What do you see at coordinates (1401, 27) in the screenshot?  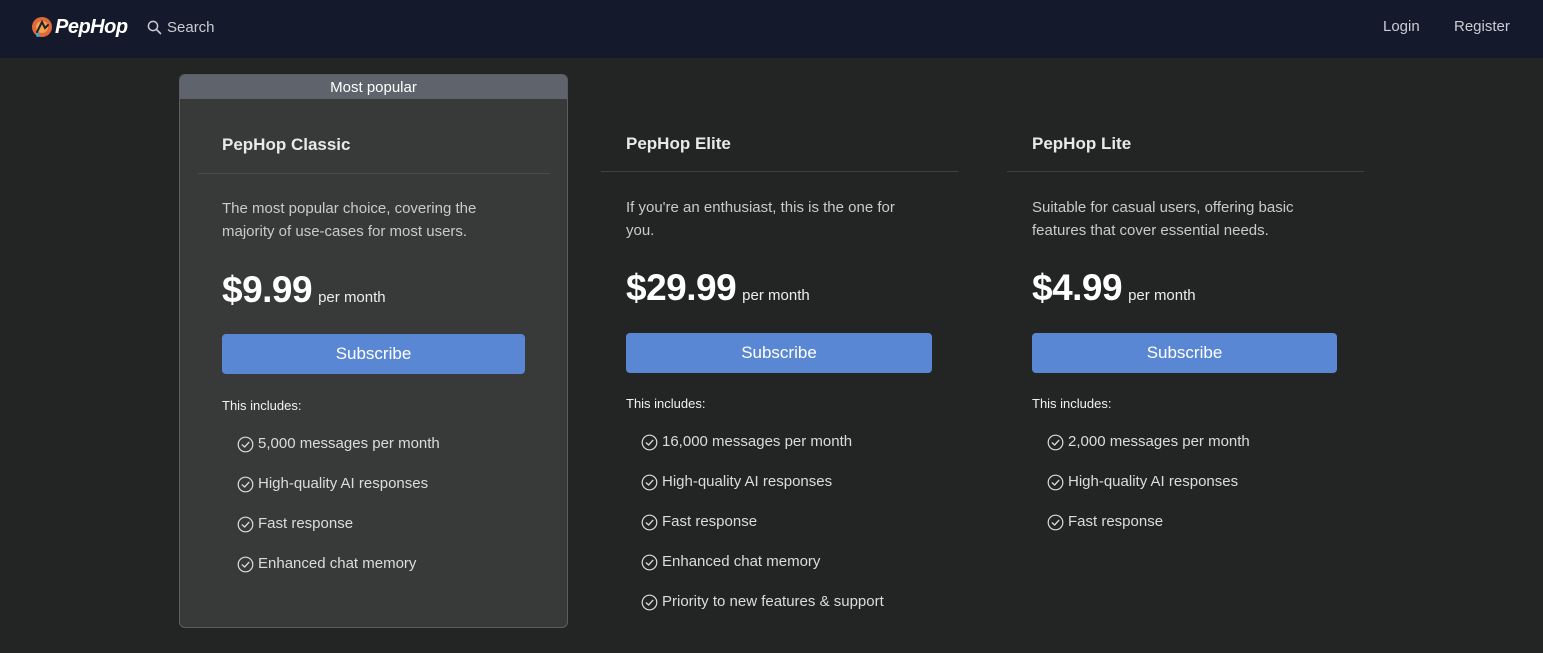 I see `login-link: Login` at bounding box center [1401, 27].